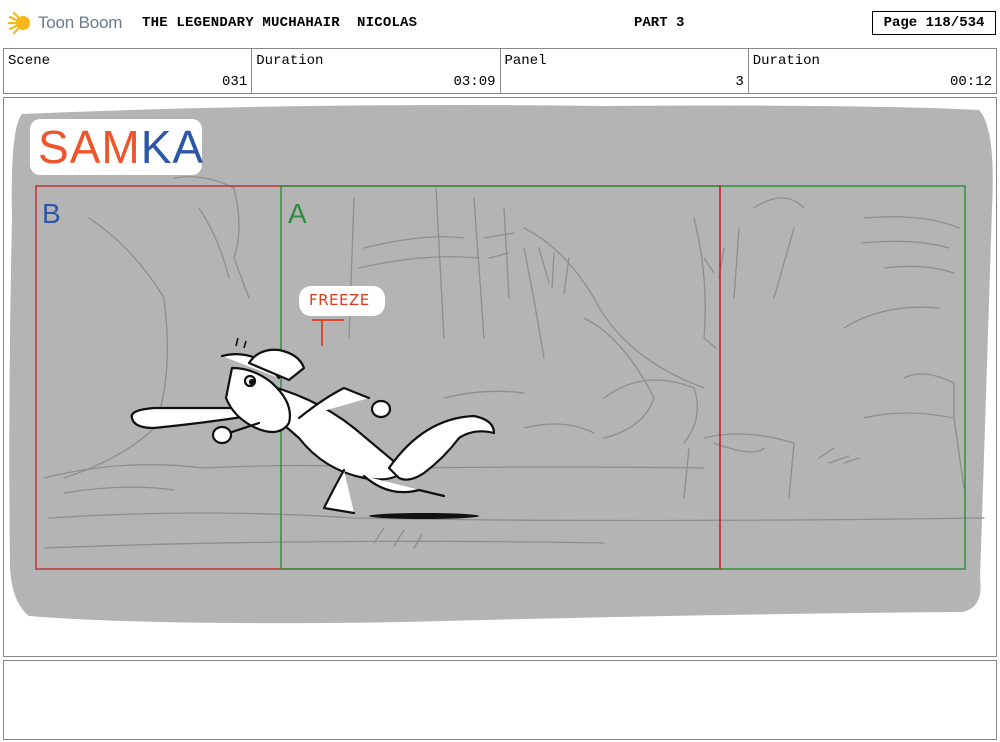 This screenshot has width=1000, height=742. What do you see at coordinates (297, 213) in the screenshot?
I see `field-label-a: A` at bounding box center [297, 213].